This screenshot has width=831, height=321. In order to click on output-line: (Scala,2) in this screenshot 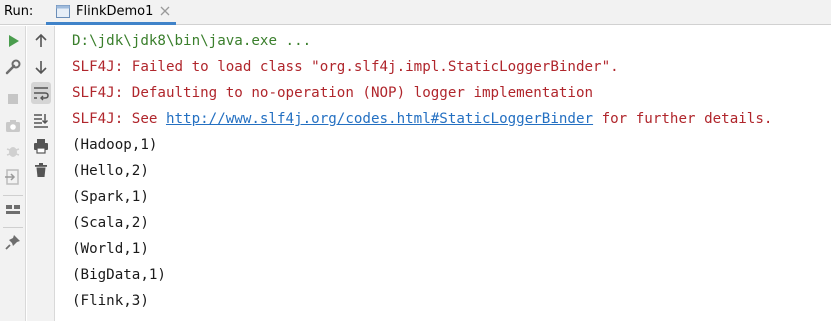, I will do `click(110, 223)`.